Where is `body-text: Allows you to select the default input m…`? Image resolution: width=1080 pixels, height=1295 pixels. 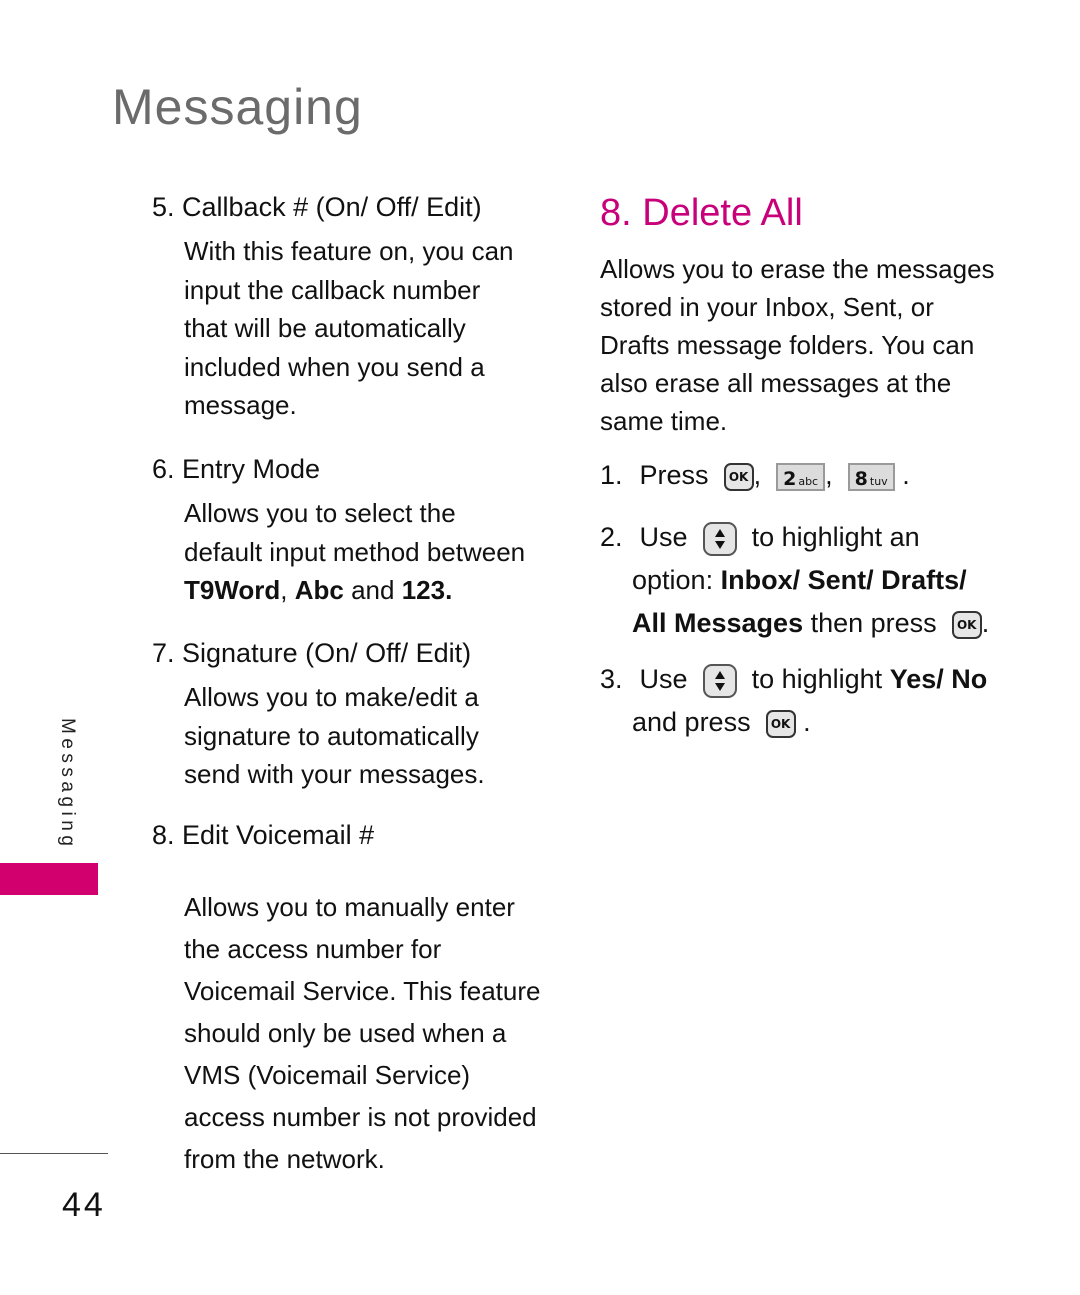 body-text: Allows you to select the default input m… is located at coordinates (355, 532).